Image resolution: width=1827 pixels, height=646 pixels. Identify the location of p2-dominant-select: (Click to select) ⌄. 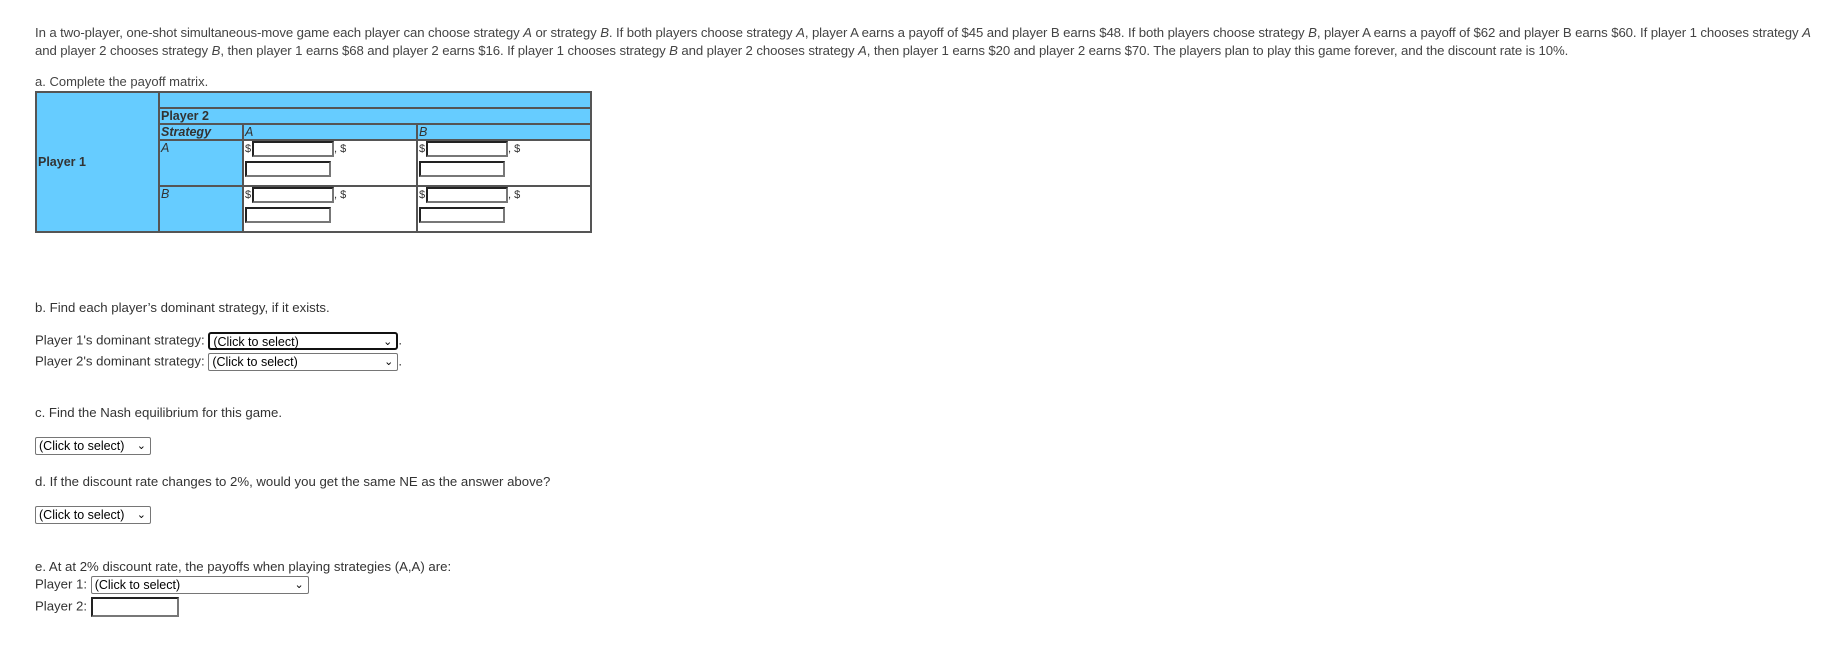
(303, 362).